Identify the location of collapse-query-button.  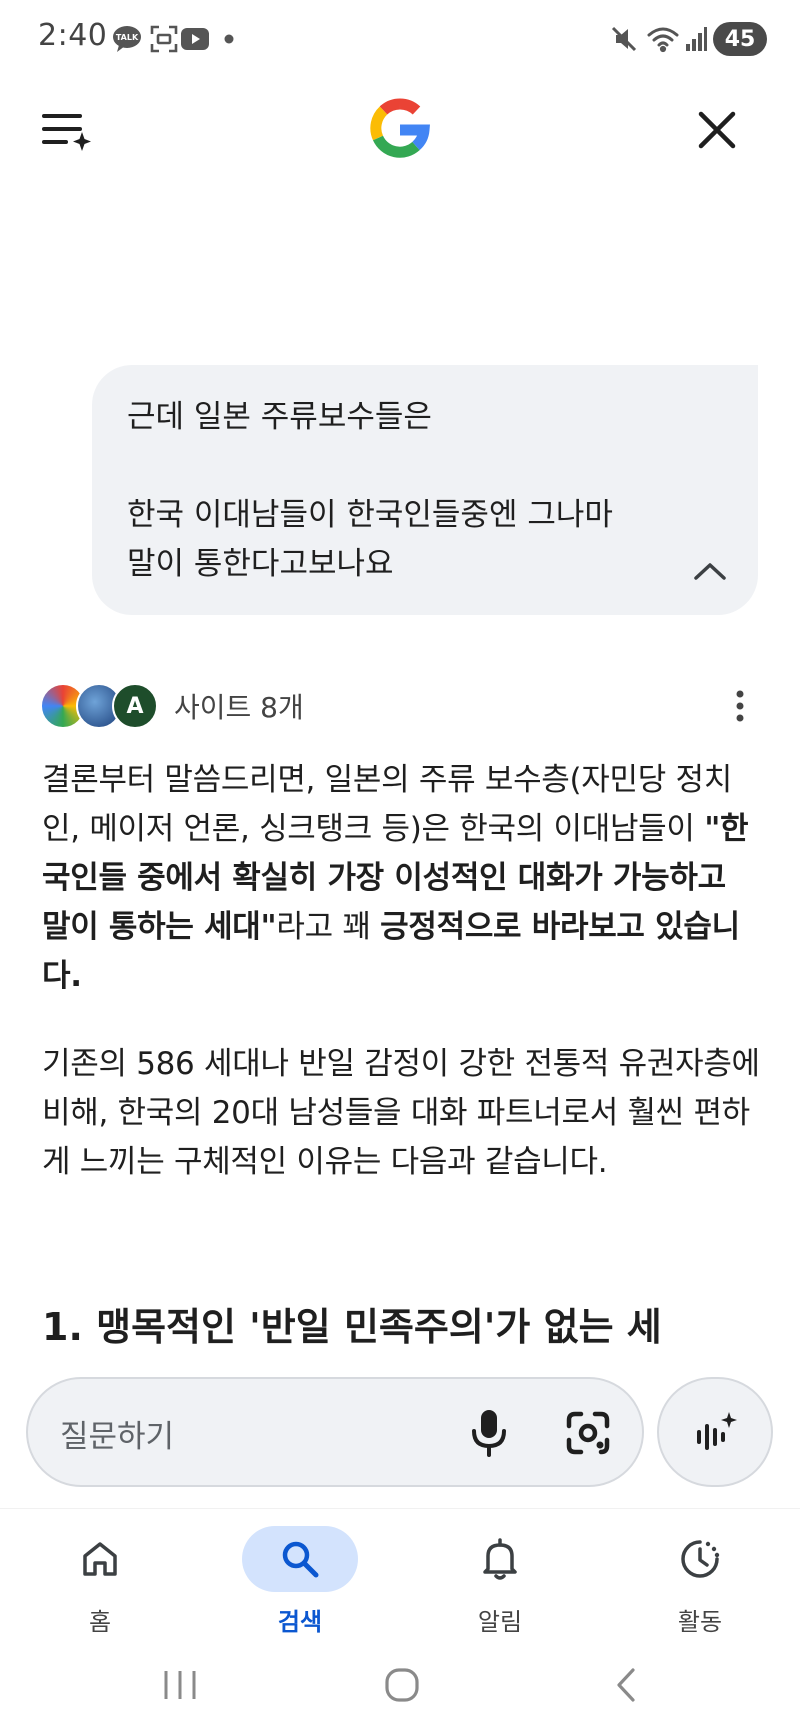
(710, 571).